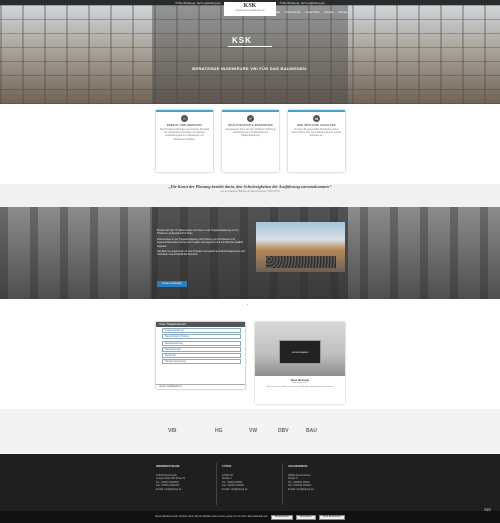 The image size is (500, 523). I want to click on laptop-icon: KSK-ENGINEERS, so click(300, 352).